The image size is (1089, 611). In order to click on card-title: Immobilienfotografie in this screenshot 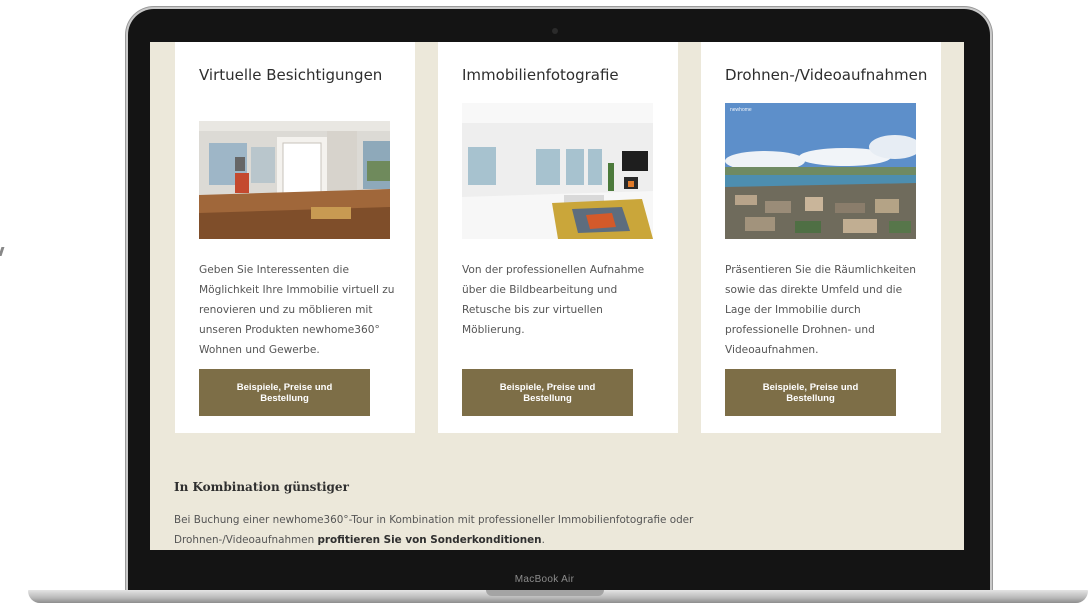, I will do `click(540, 75)`.